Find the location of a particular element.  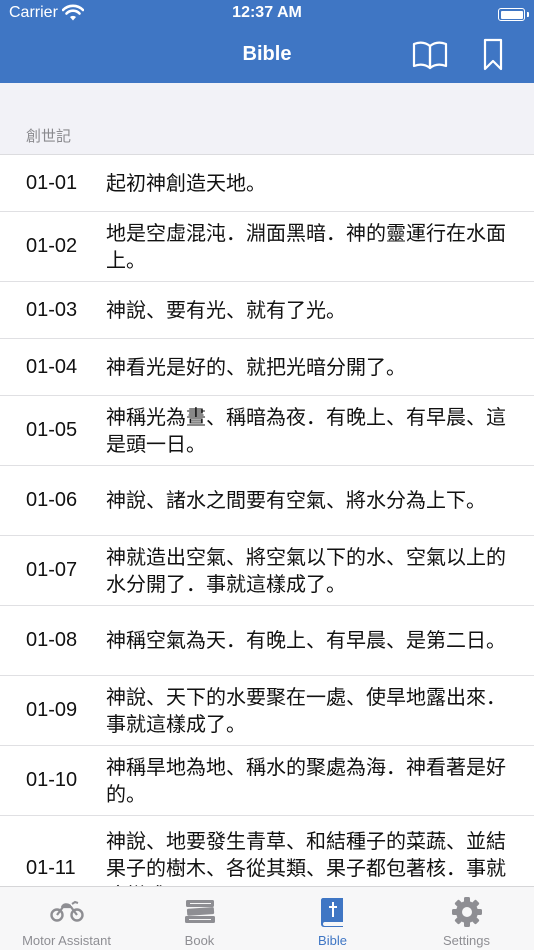

tab-book: Book is located at coordinates (199, 918).